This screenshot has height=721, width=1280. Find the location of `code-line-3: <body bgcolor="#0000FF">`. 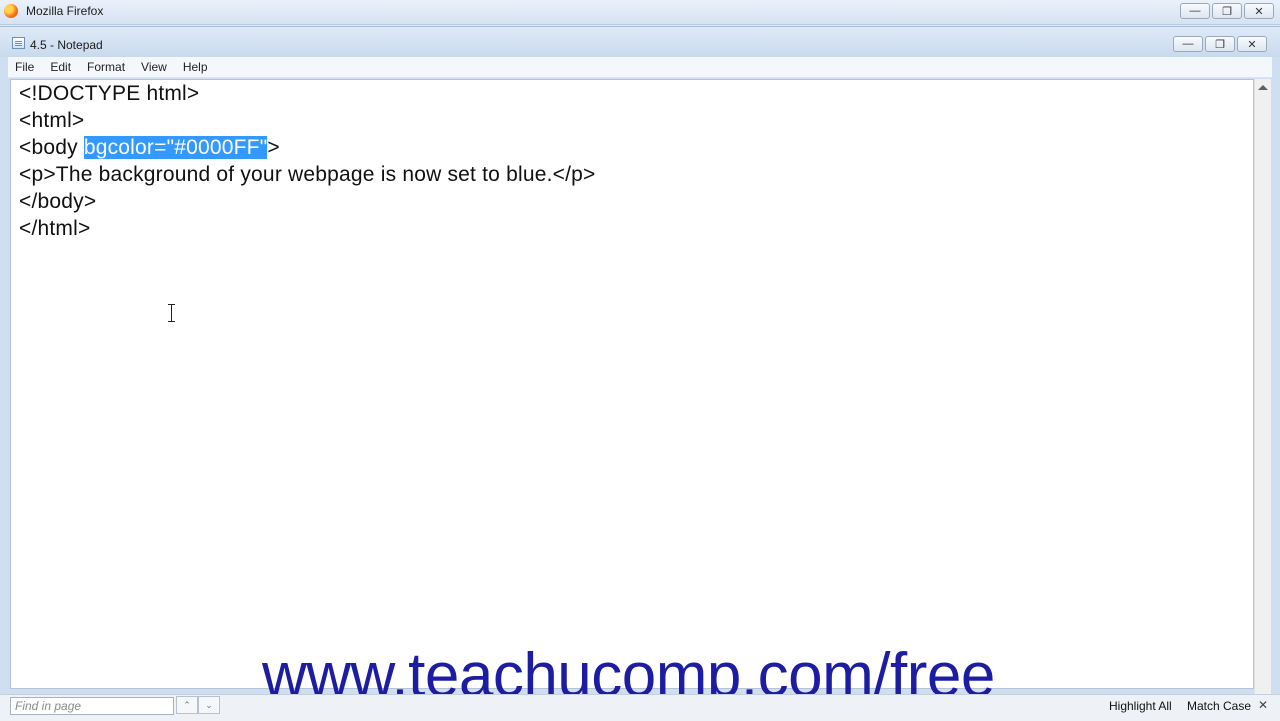

code-line-3: <body bgcolor="#0000FF"> is located at coordinates (149, 147).